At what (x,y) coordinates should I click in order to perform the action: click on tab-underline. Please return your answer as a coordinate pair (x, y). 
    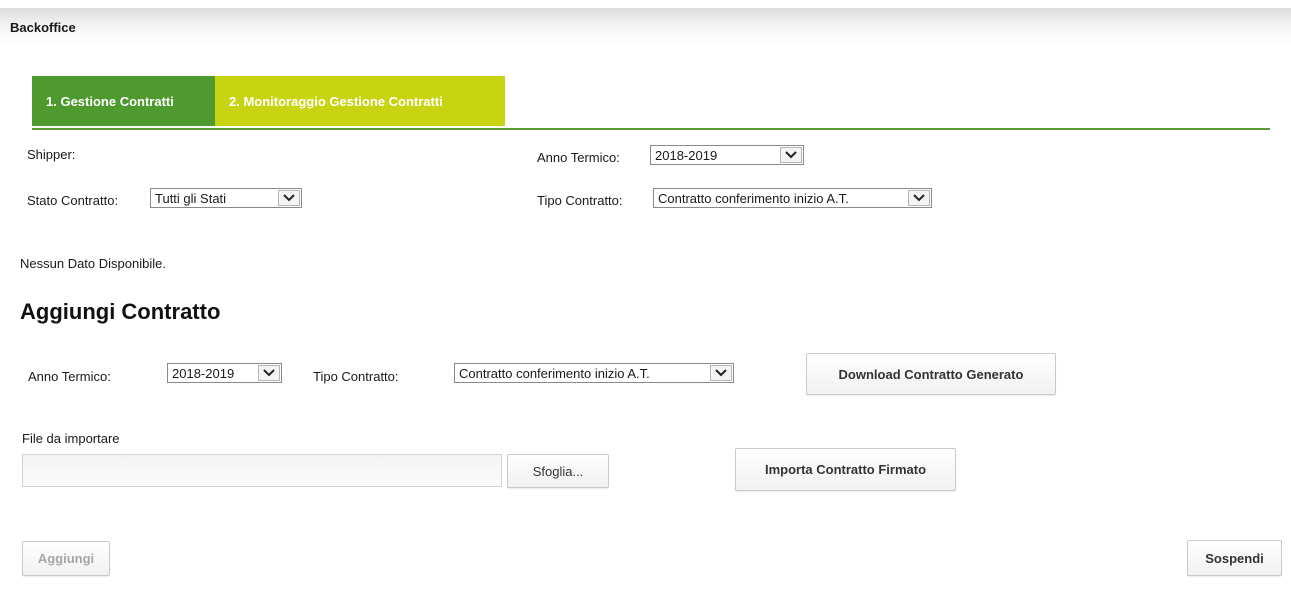
    Looking at the image, I should click on (651, 129).